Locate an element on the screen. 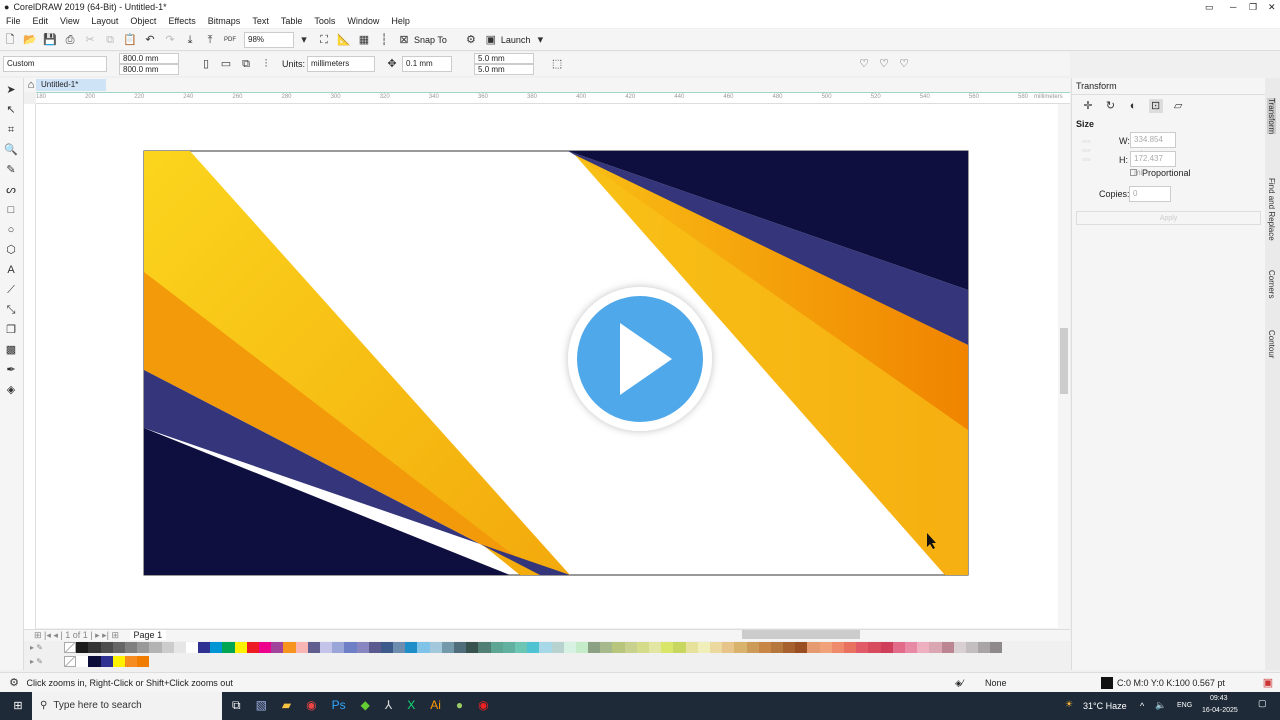  coreldraw-active-icon: ● is located at coordinates (459, 705).